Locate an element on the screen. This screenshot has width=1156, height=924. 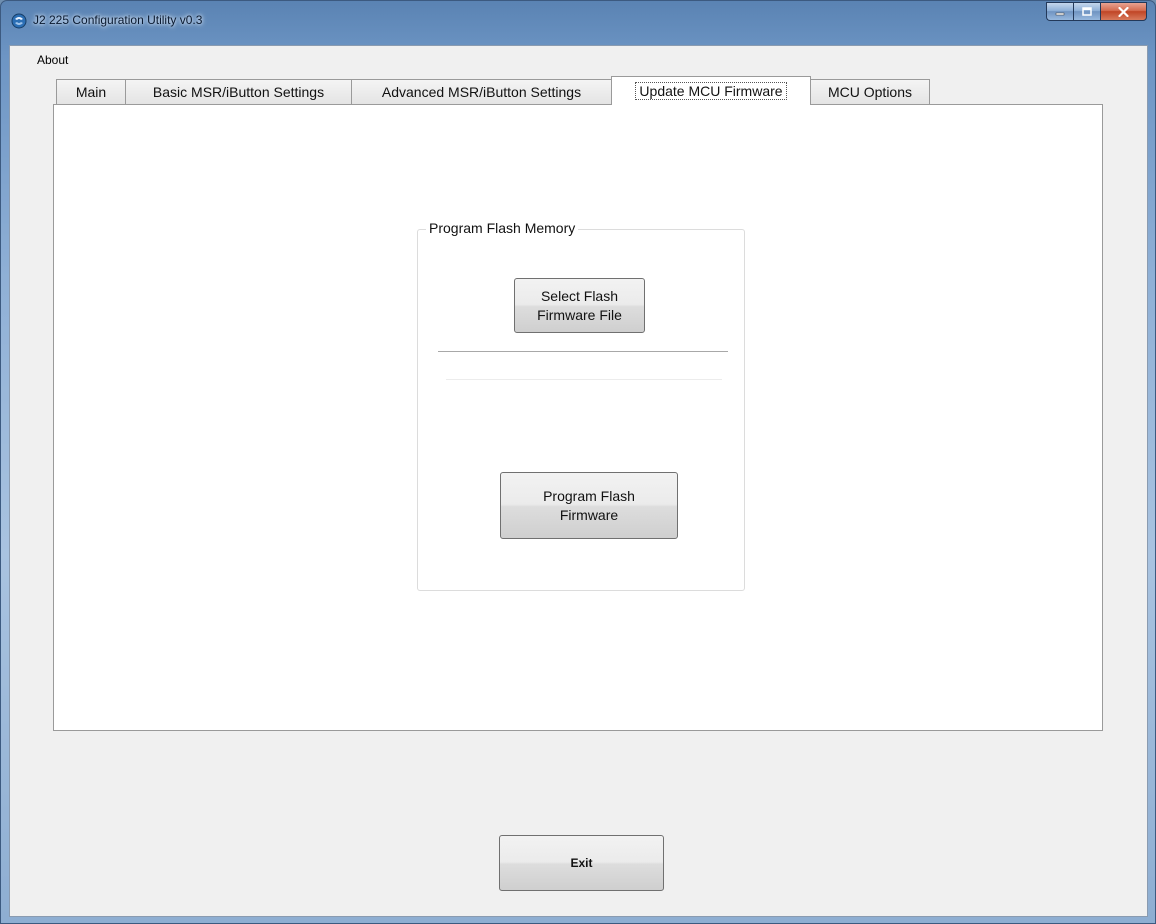
program-flash-firmware-button: Program Flash Firmware is located at coordinates (589, 505).